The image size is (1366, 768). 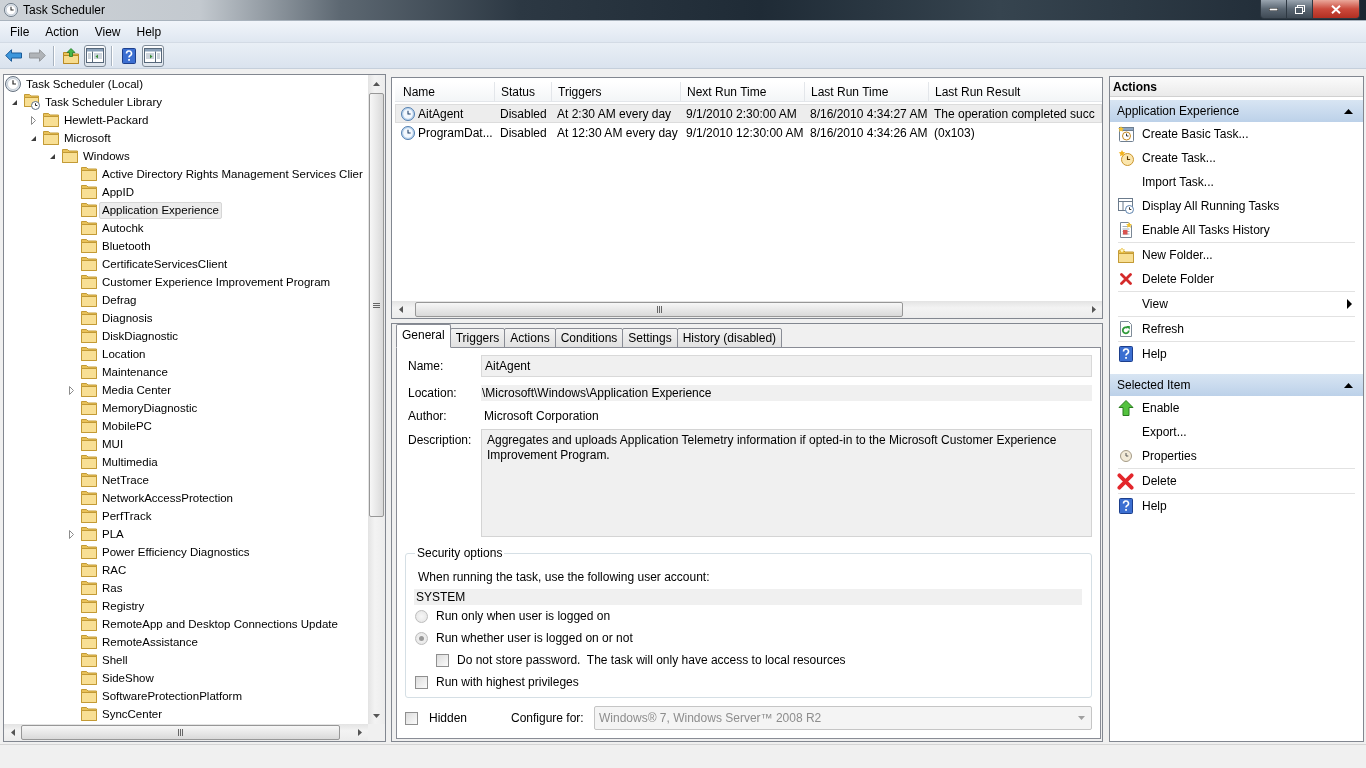 What do you see at coordinates (103, 102) in the screenshot?
I see `tree-item: Task Scheduler Library` at bounding box center [103, 102].